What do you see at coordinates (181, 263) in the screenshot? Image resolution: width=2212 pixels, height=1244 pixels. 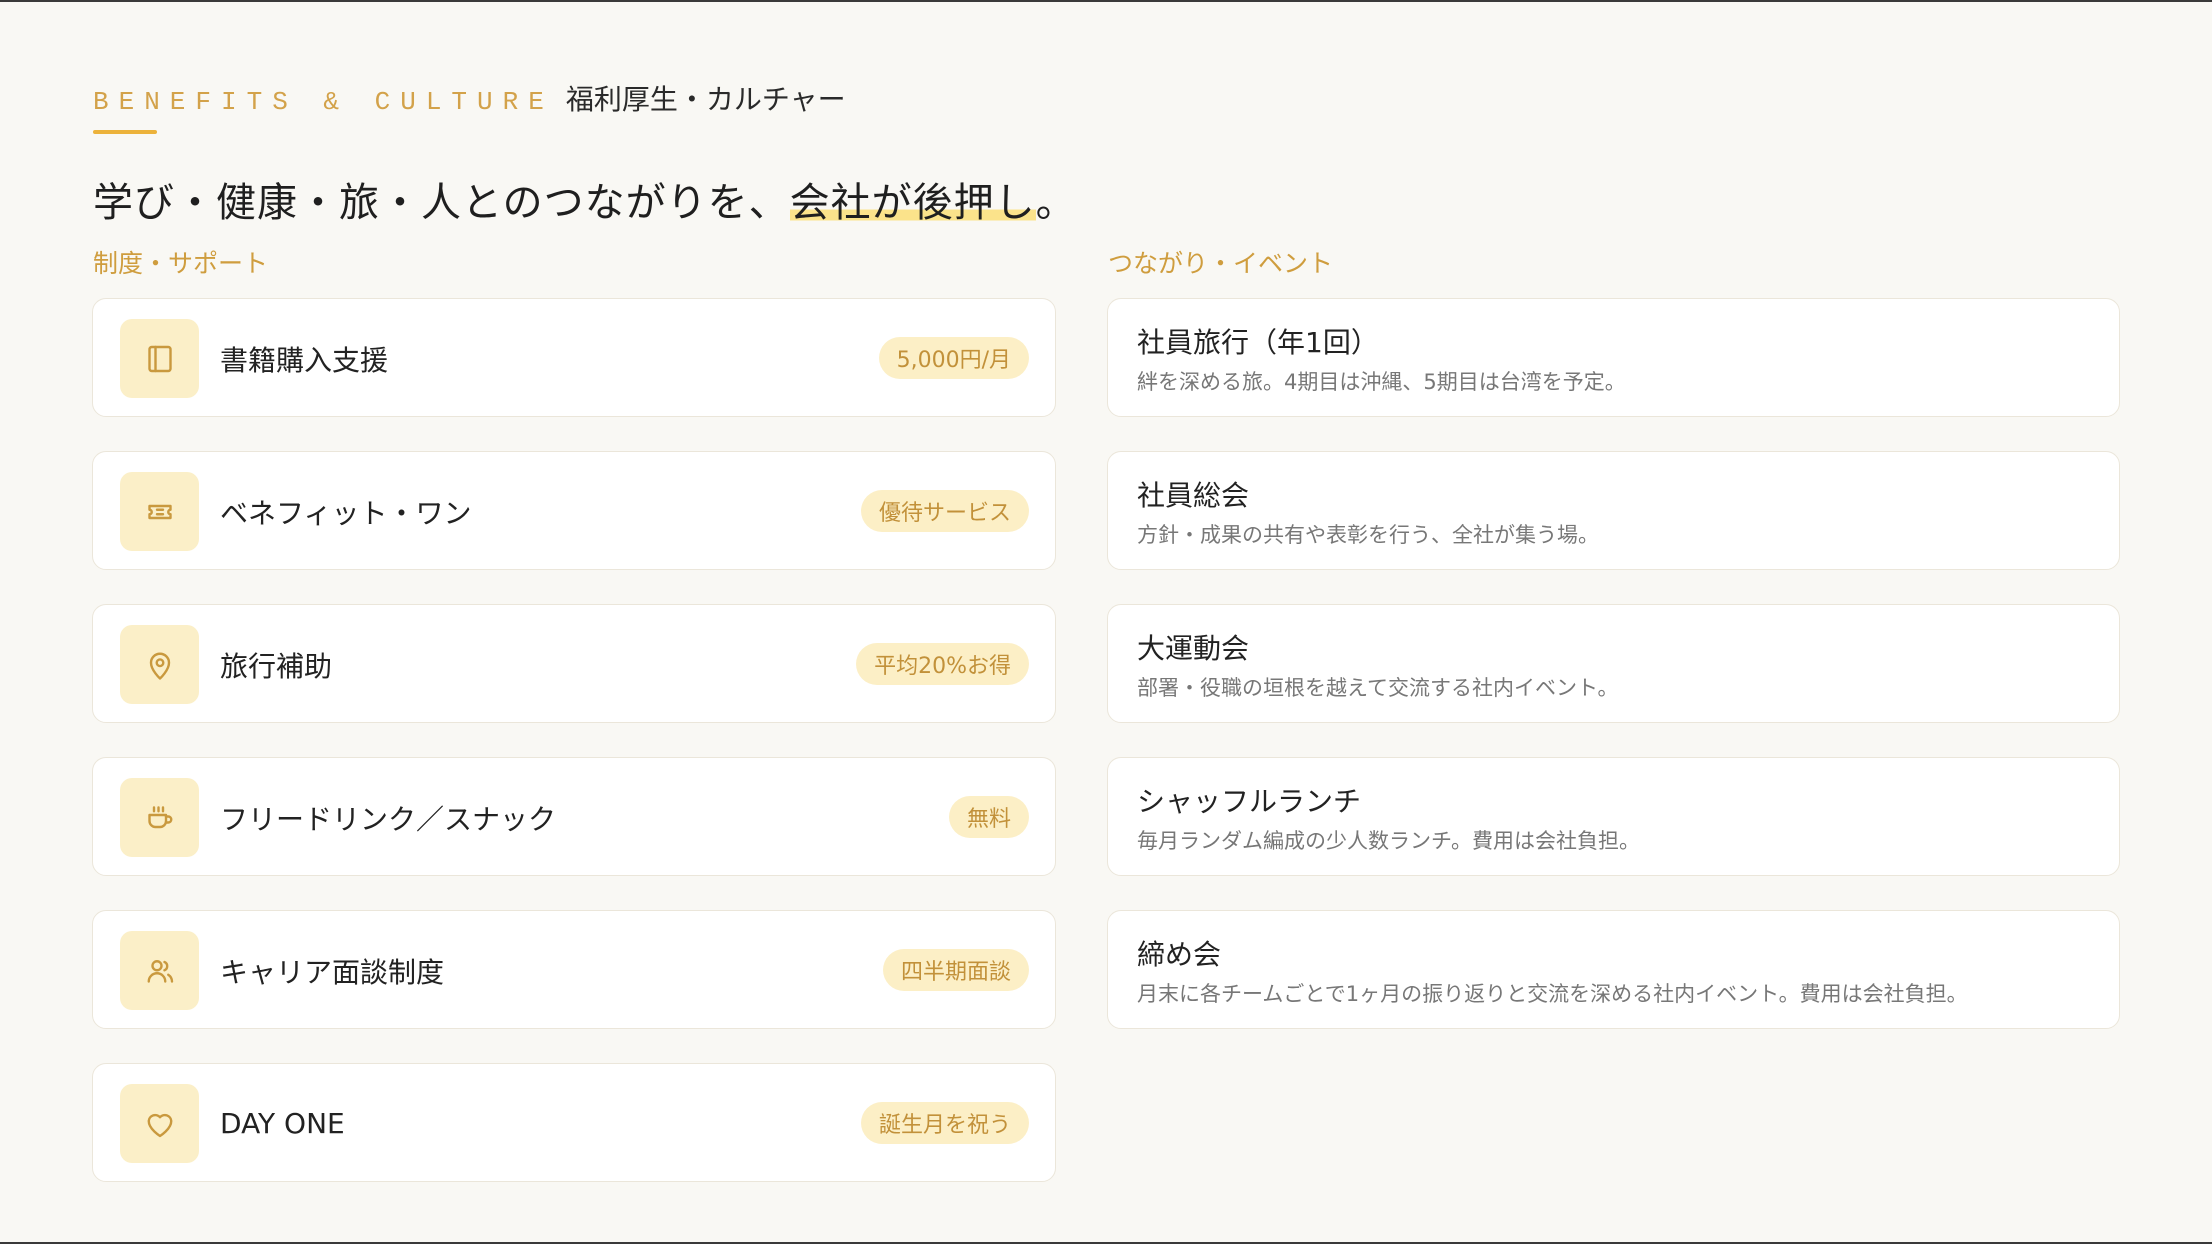 I see `benefits-column-label: 制度・サポート` at bounding box center [181, 263].